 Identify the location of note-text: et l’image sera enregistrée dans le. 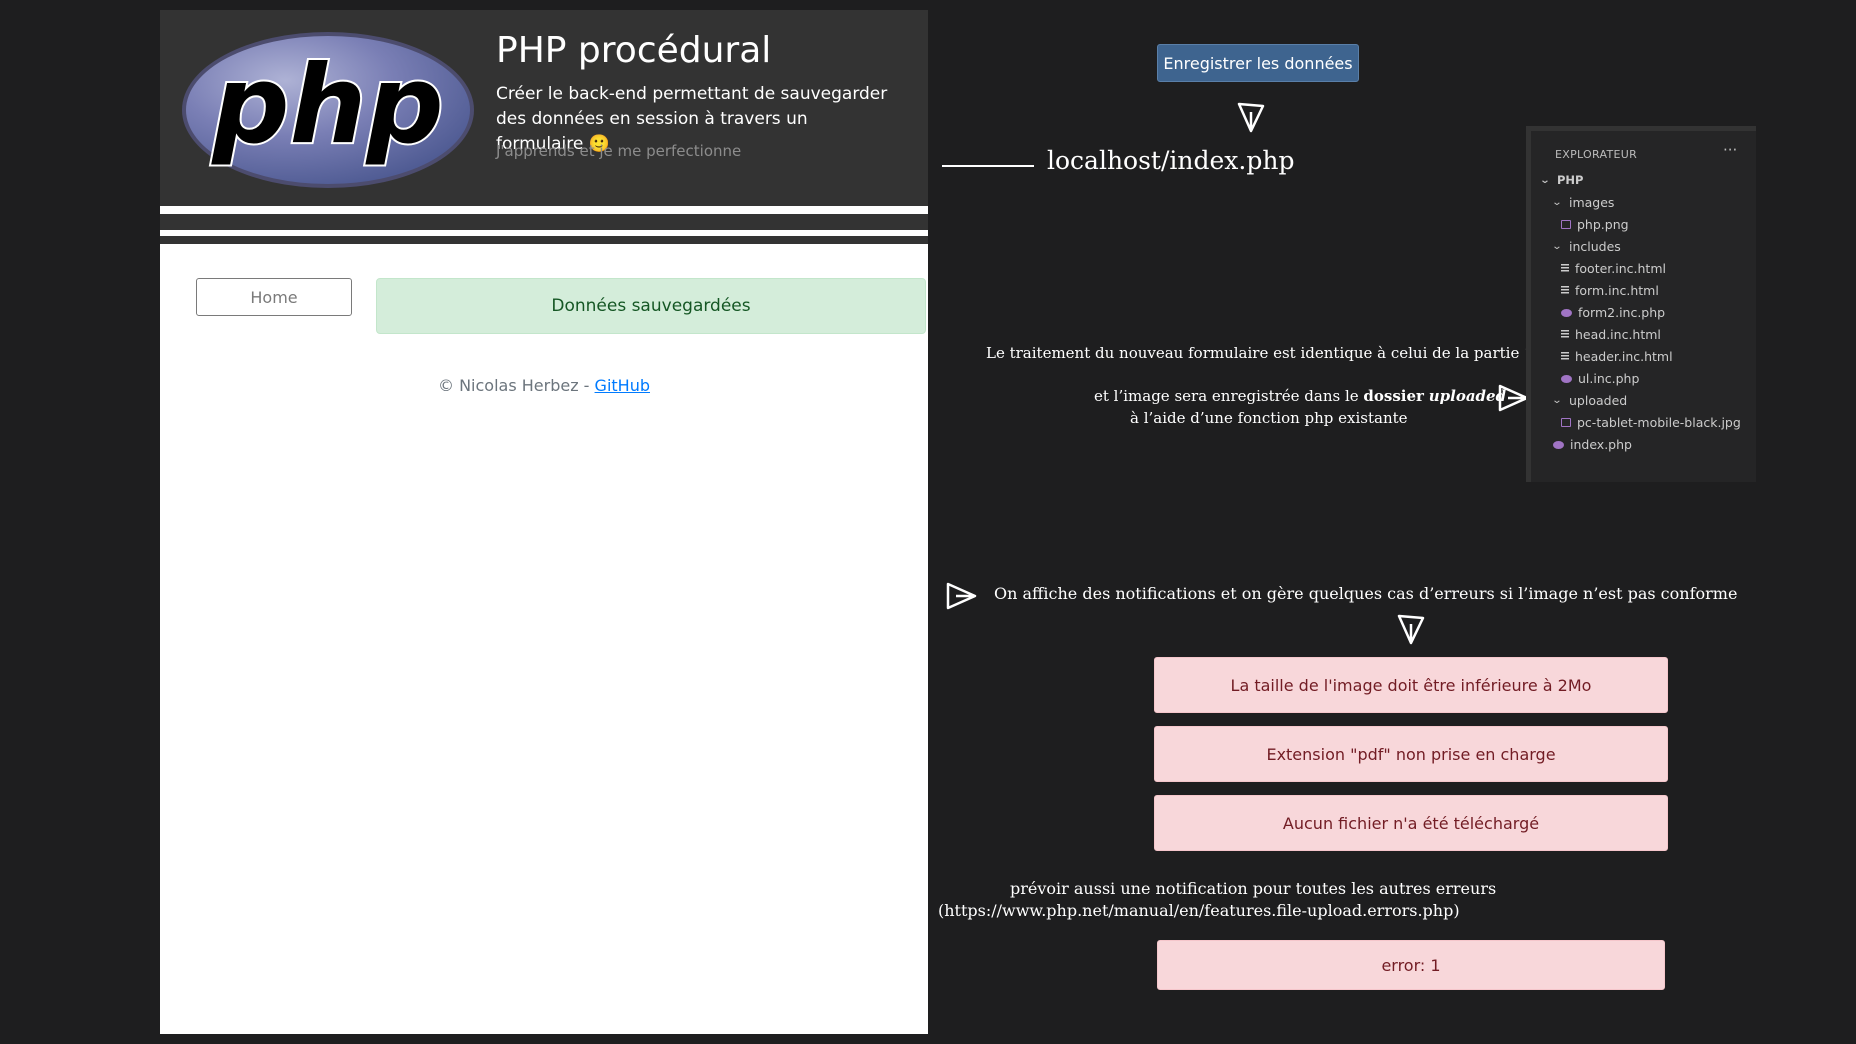
(1229, 396).